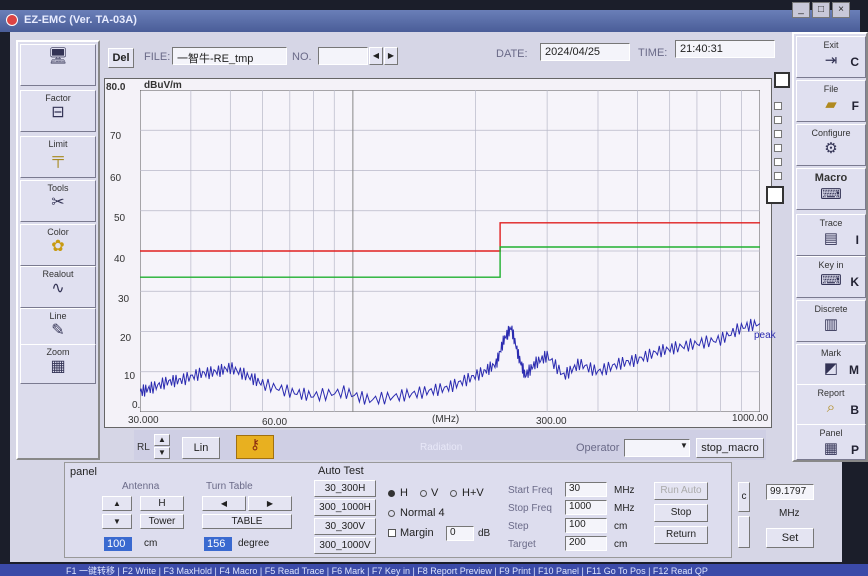 Image resolution: width=868 pixels, height=576 pixels. Describe the element at coordinates (58, 274) in the screenshot. I see `left-tool-label: Realout` at that location.